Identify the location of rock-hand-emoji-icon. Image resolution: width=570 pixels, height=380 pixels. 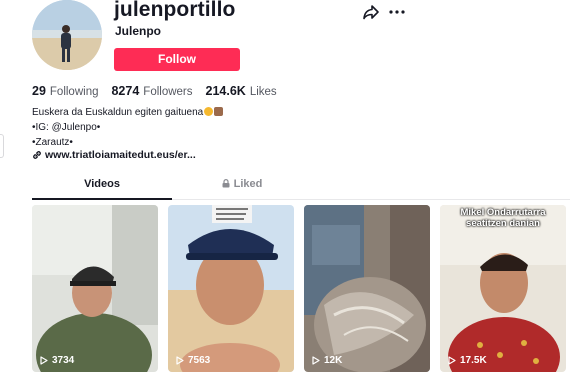
(219, 111).